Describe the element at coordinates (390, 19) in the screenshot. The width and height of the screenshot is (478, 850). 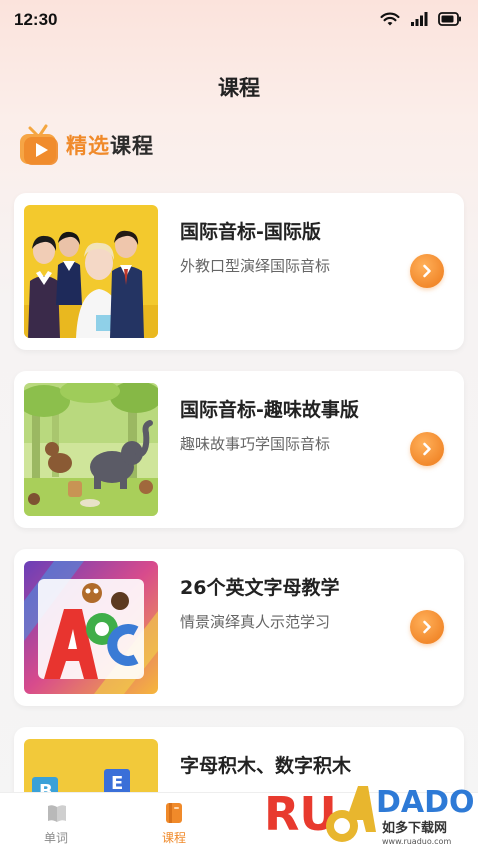
I see `wifi-icon` at that location.